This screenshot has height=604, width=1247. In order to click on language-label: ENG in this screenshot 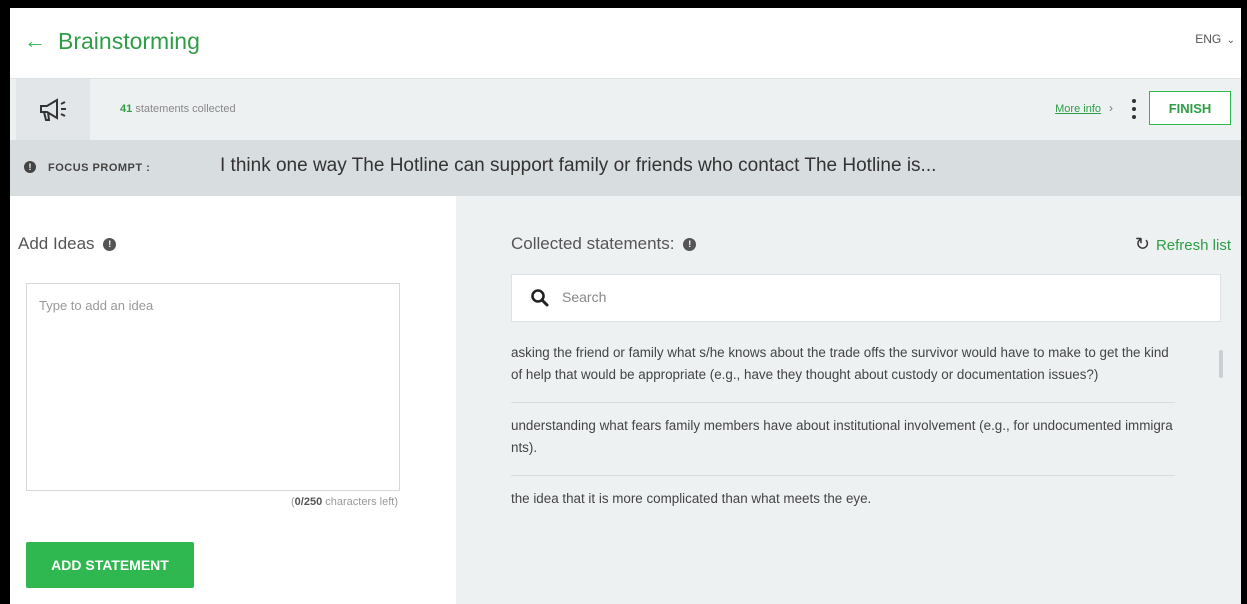, I will do `click(1208, 39)`.